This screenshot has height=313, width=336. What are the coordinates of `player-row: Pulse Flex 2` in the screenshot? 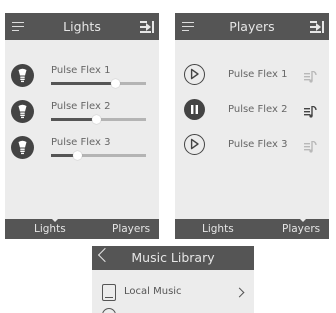 It's located at (252, 113).